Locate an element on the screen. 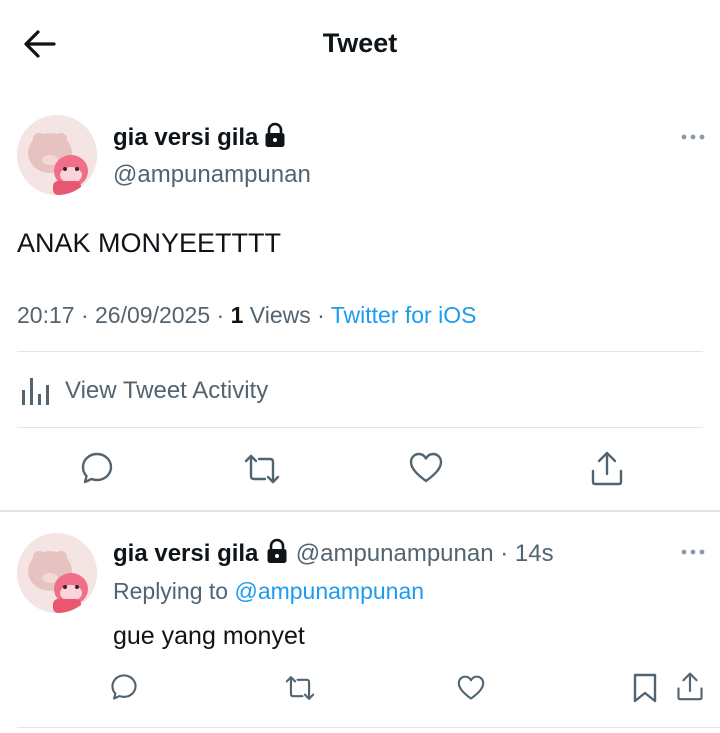 The height and width of the screenshot is (733, 720). views-label: Views is located at coordinates (280, 315).